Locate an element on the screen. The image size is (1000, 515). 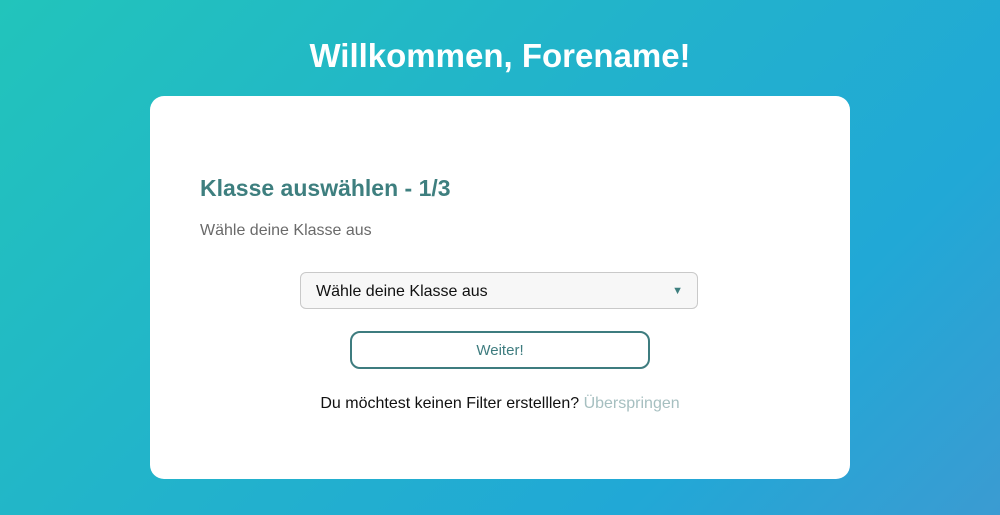
welcome-heading: Willkommen, Forename! is located at coordinates (500, 55).